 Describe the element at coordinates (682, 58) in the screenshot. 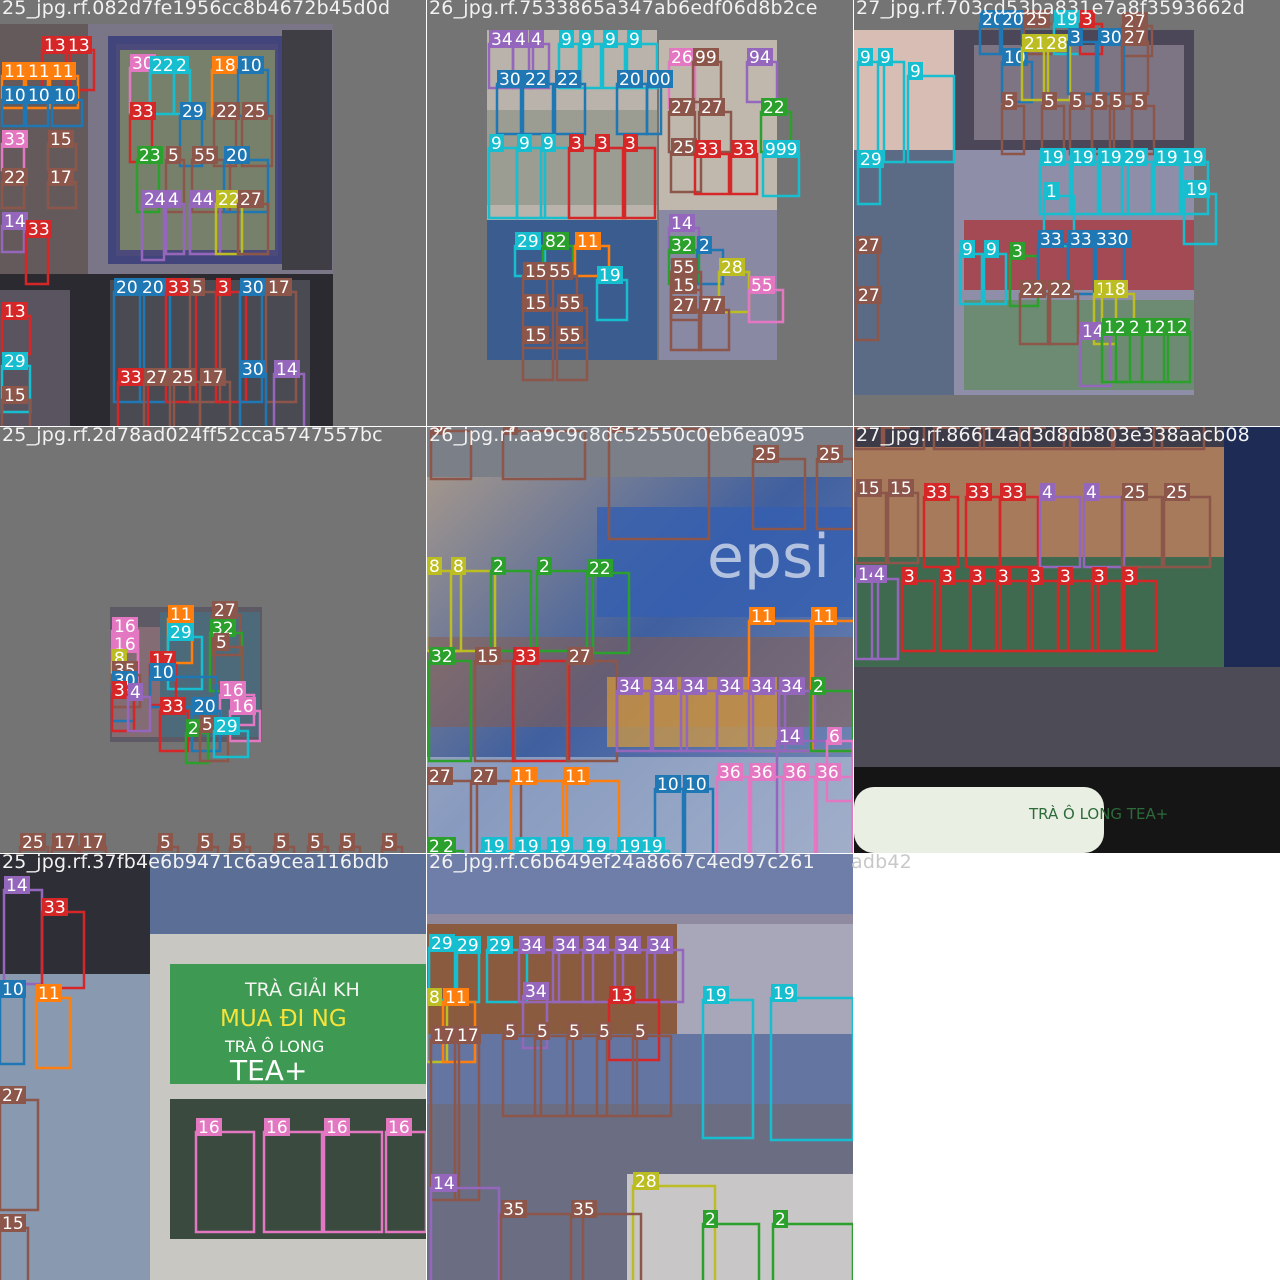

I see `detection-class-label: 26` at that location.